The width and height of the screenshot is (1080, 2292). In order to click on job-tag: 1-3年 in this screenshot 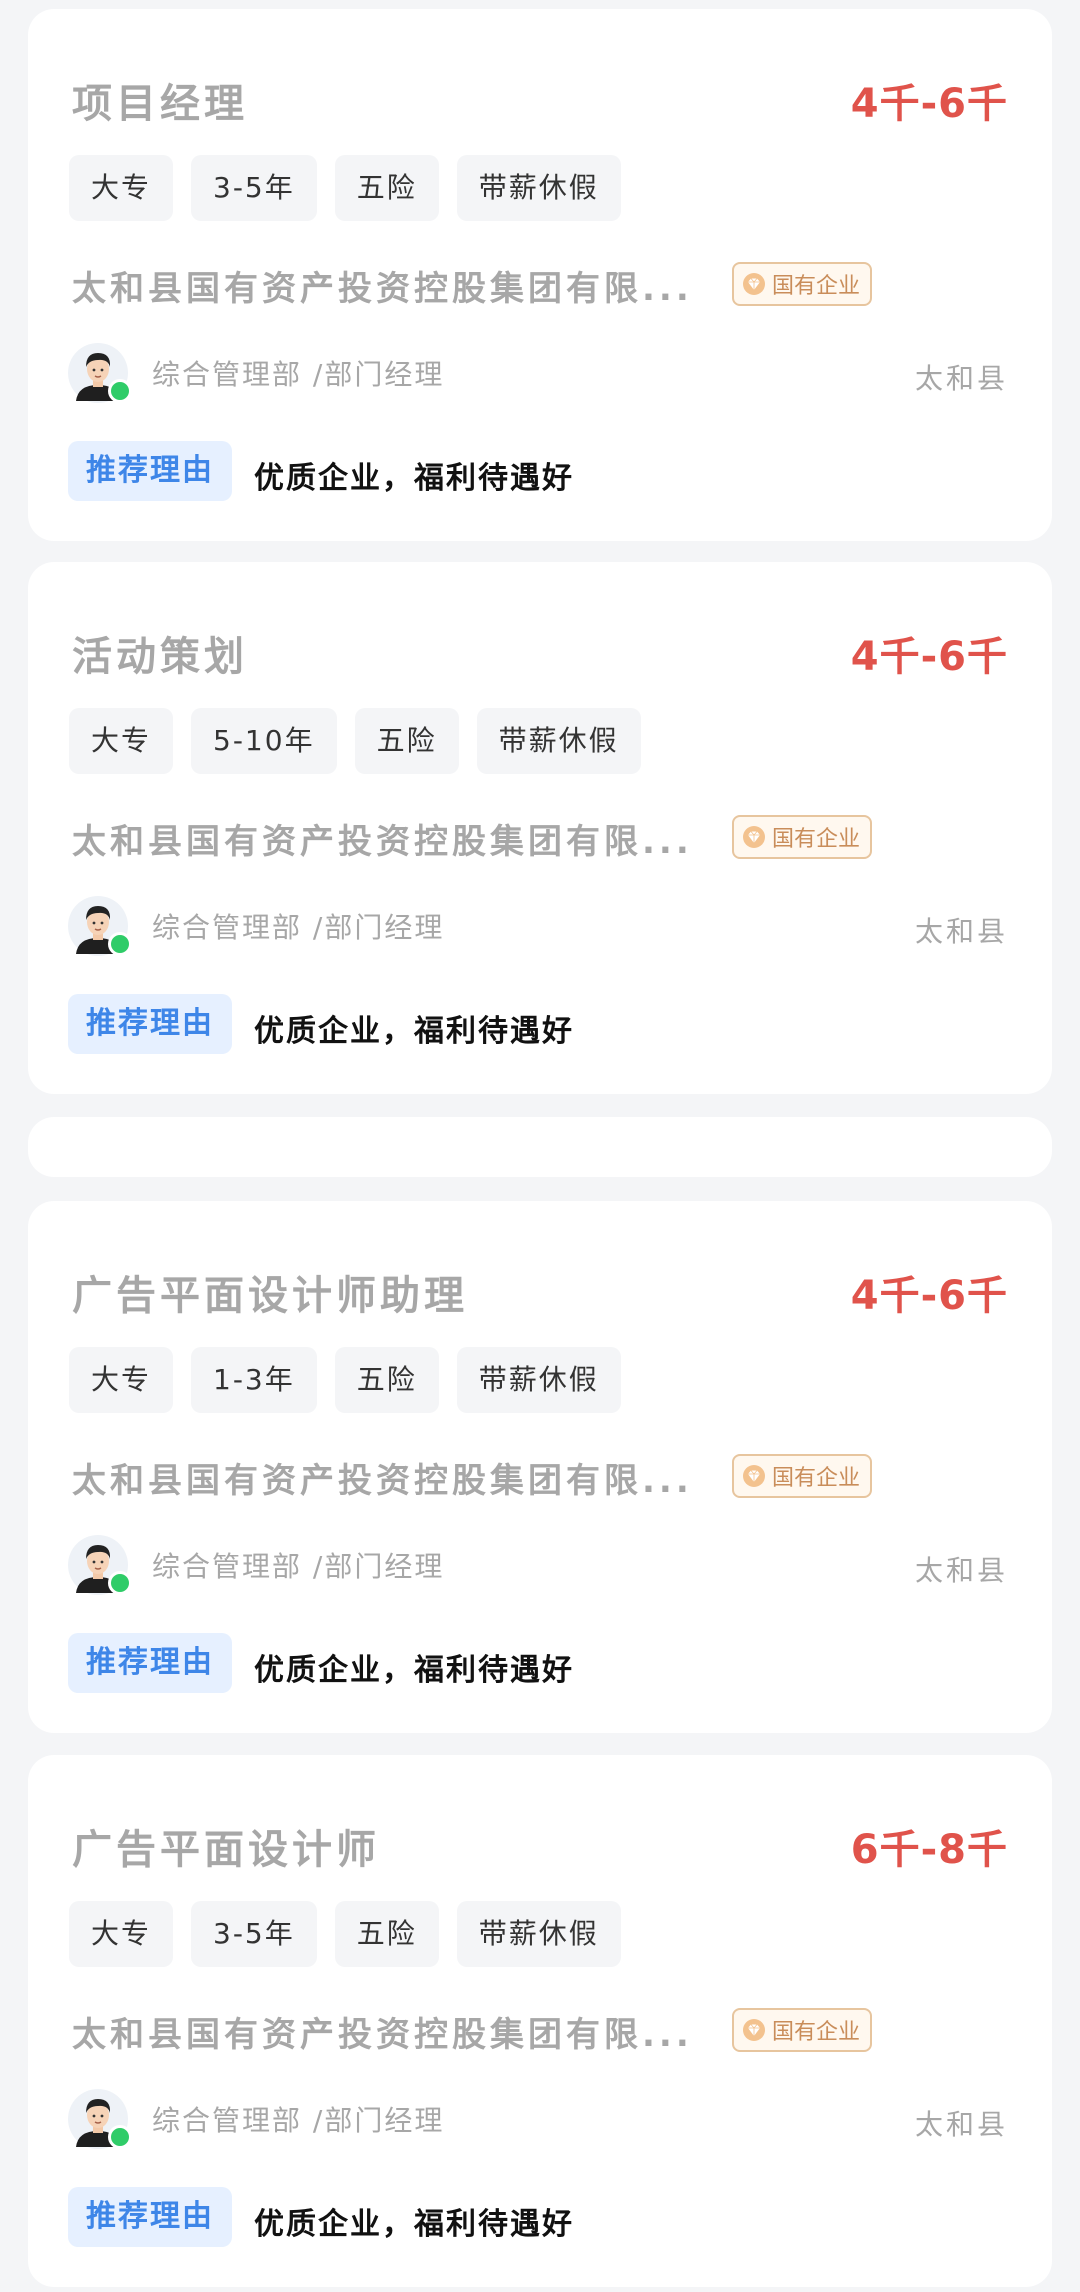, I will do `click(254, 1380)`.